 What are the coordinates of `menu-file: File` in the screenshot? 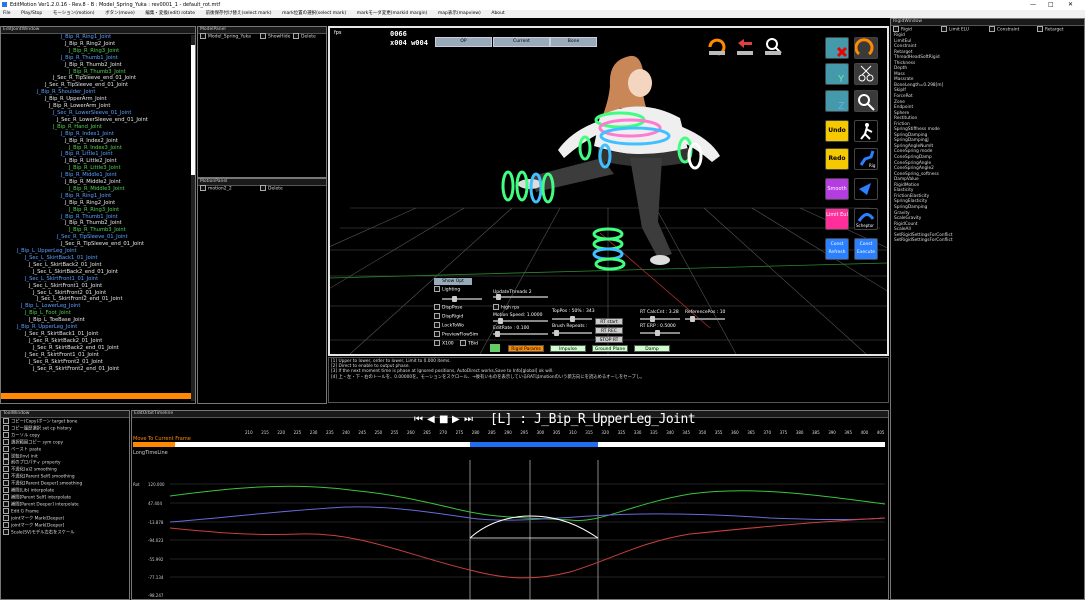 It's located at (7, 14).